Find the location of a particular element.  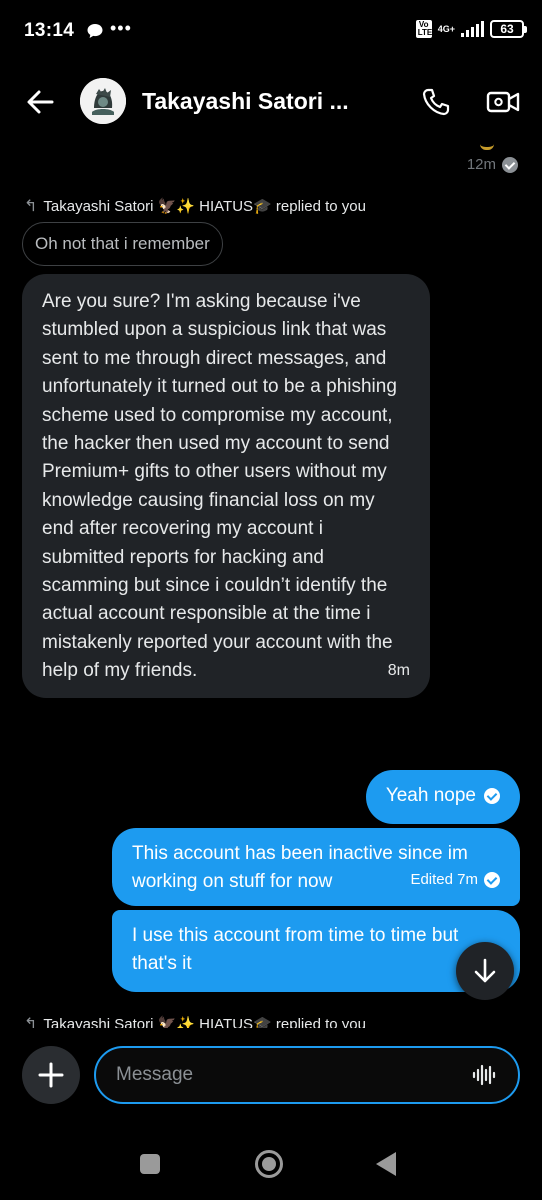

outgoing-message: Yeah nope is located at coordinates (442, 797).